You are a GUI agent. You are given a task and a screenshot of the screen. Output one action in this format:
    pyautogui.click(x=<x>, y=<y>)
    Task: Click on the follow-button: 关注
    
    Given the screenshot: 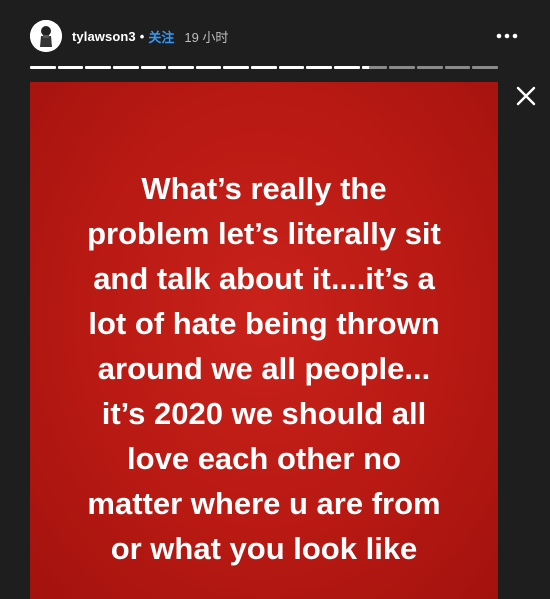 What is the action you would take?
    pyautogui.click(x=161, y=36)
    